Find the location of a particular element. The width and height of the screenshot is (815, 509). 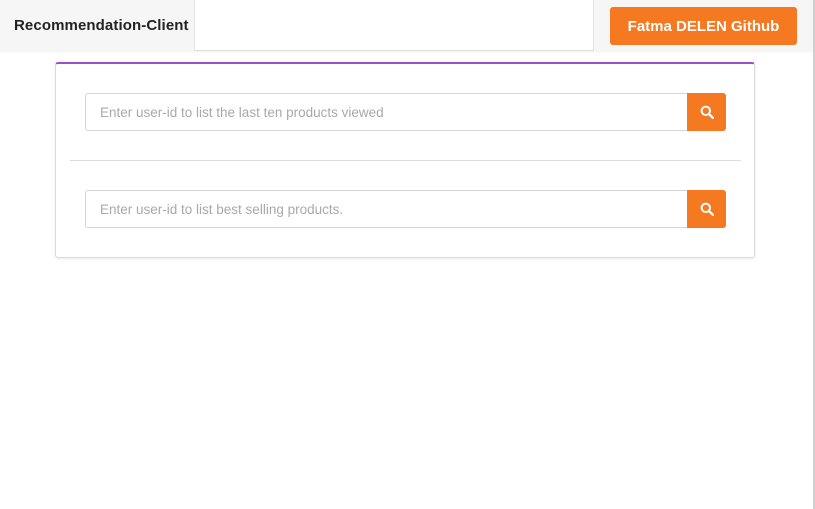

best-selling-search-group is located at coordinates (405, 209).